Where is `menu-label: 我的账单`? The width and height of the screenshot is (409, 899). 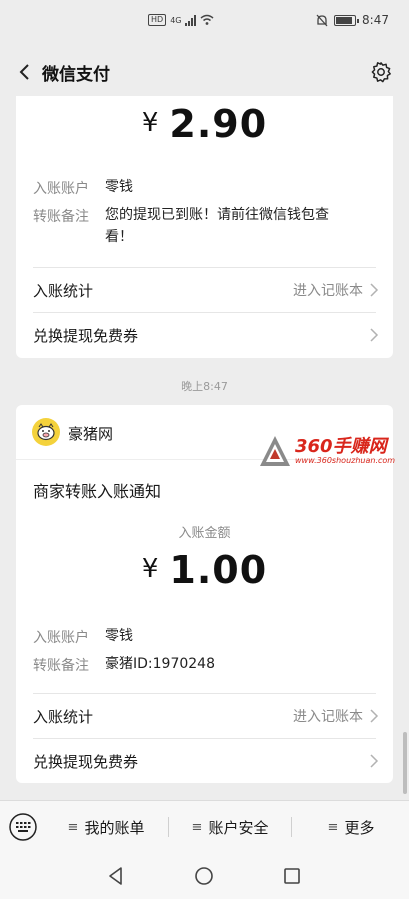 menu-label: 我的账单 is located at coordinates (114, 827).